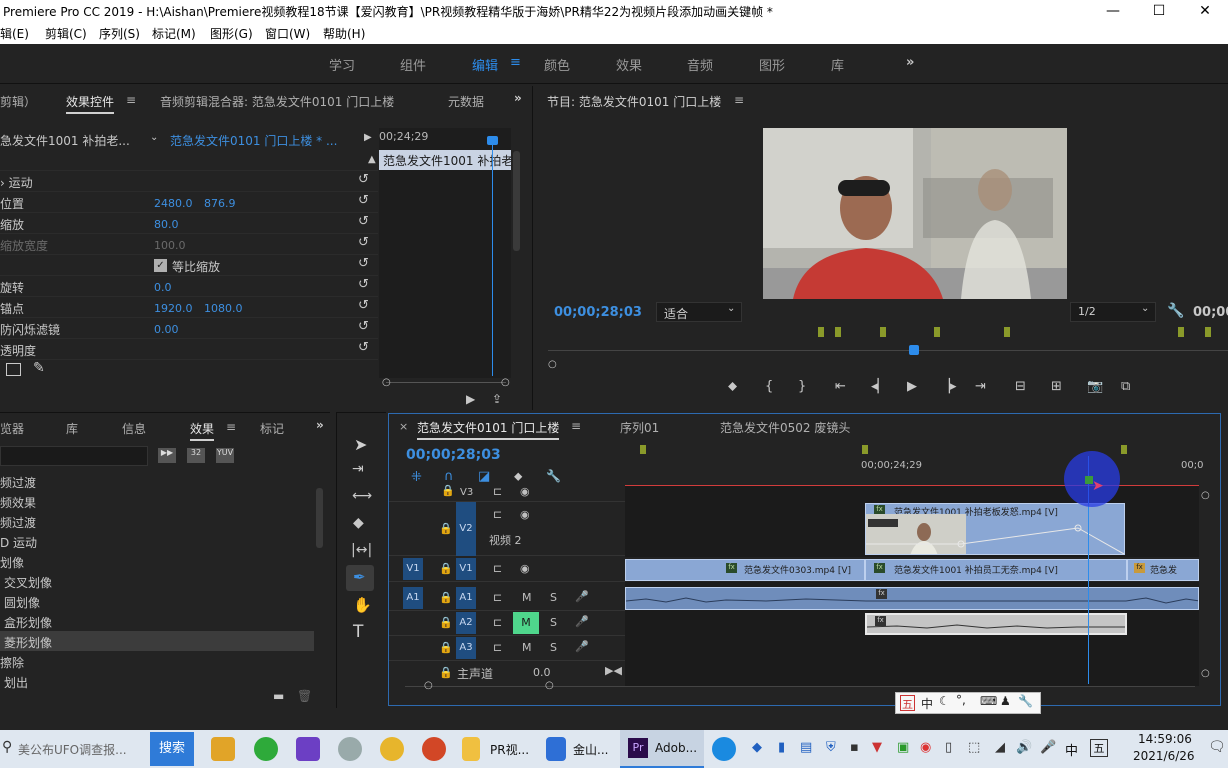  I want to click on workspace-editing: 编辑, so click(485, 64).